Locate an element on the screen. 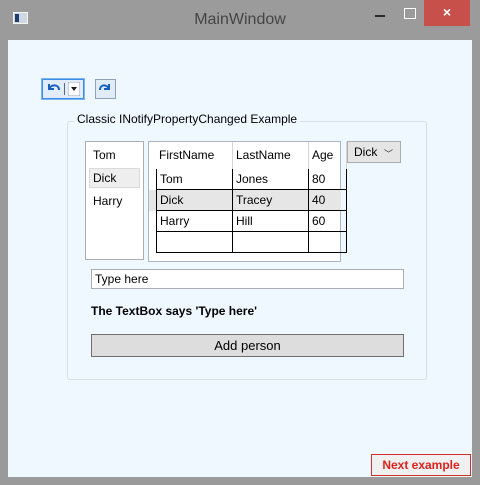  groupbox-header: Classic INotifyPropertyChanged Example is located at coordinates (187, 119).